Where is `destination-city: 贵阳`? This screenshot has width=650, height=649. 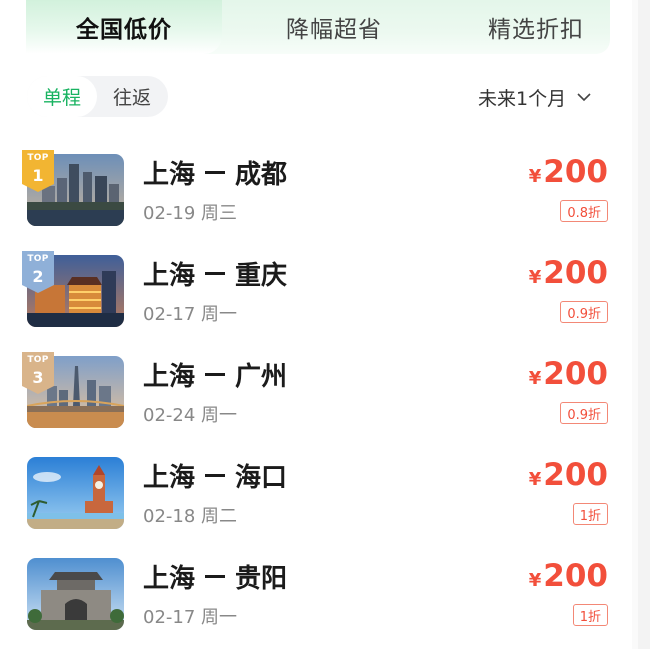
destination-city: 贵阳 is located at coordinates (261, 579).